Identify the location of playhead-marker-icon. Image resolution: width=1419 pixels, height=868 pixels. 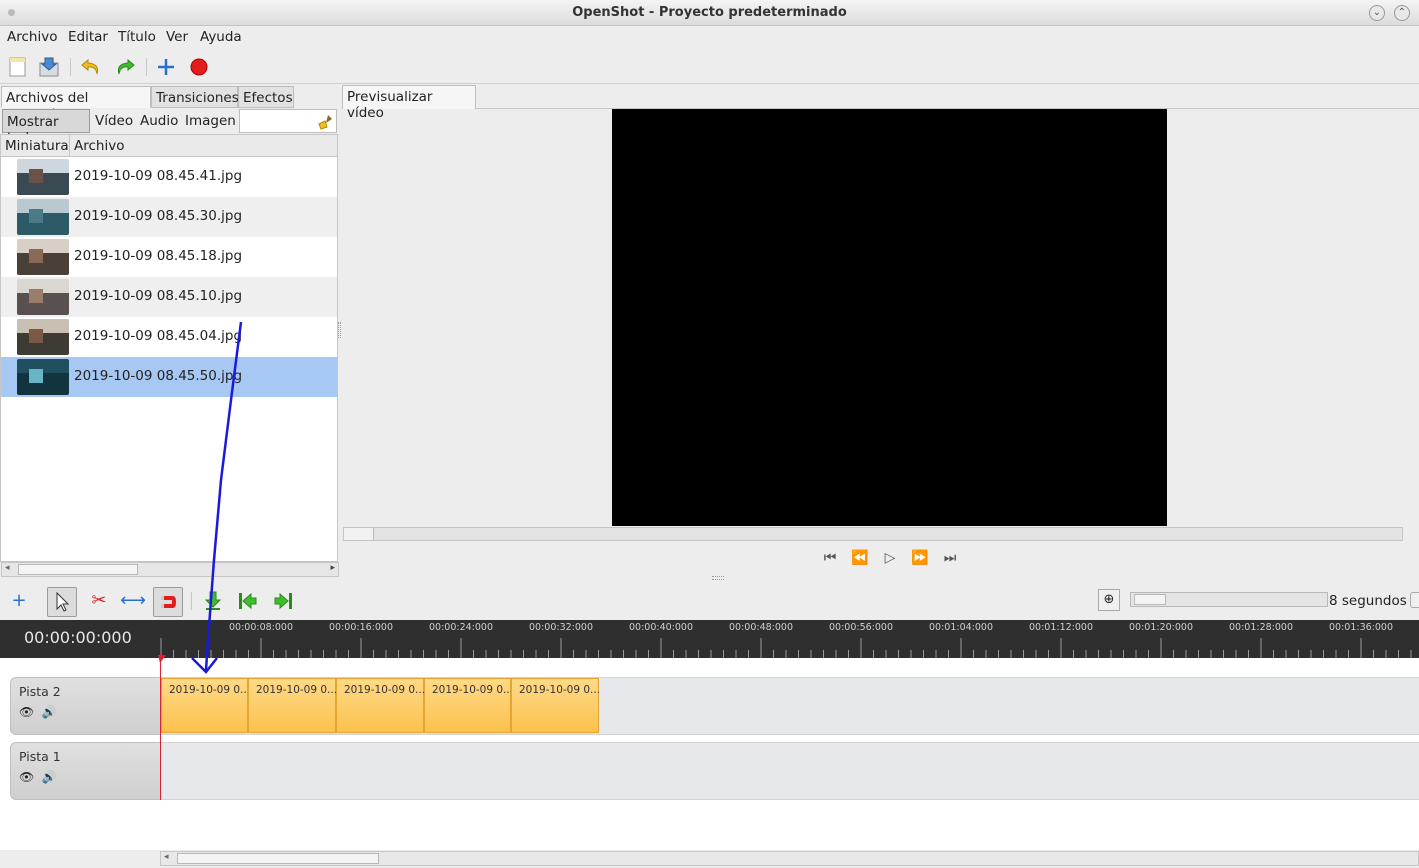
(162, 659).